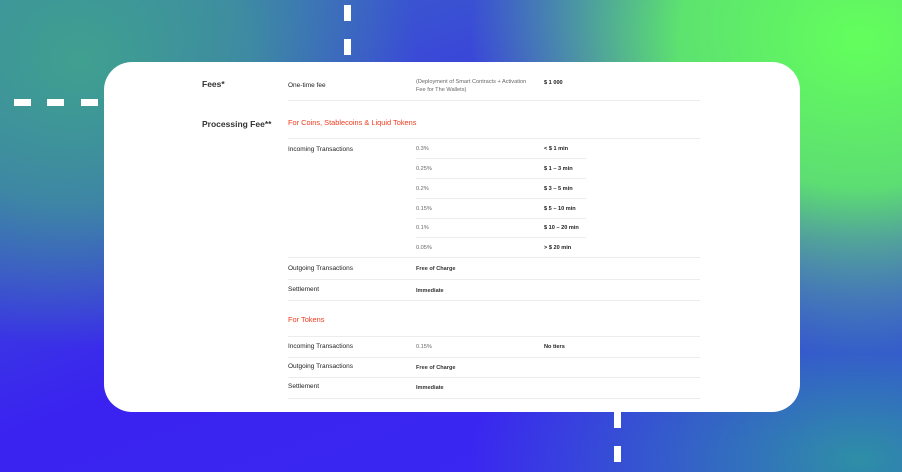  I want to click on tier-rate: 0.05%, so click(424, 248).